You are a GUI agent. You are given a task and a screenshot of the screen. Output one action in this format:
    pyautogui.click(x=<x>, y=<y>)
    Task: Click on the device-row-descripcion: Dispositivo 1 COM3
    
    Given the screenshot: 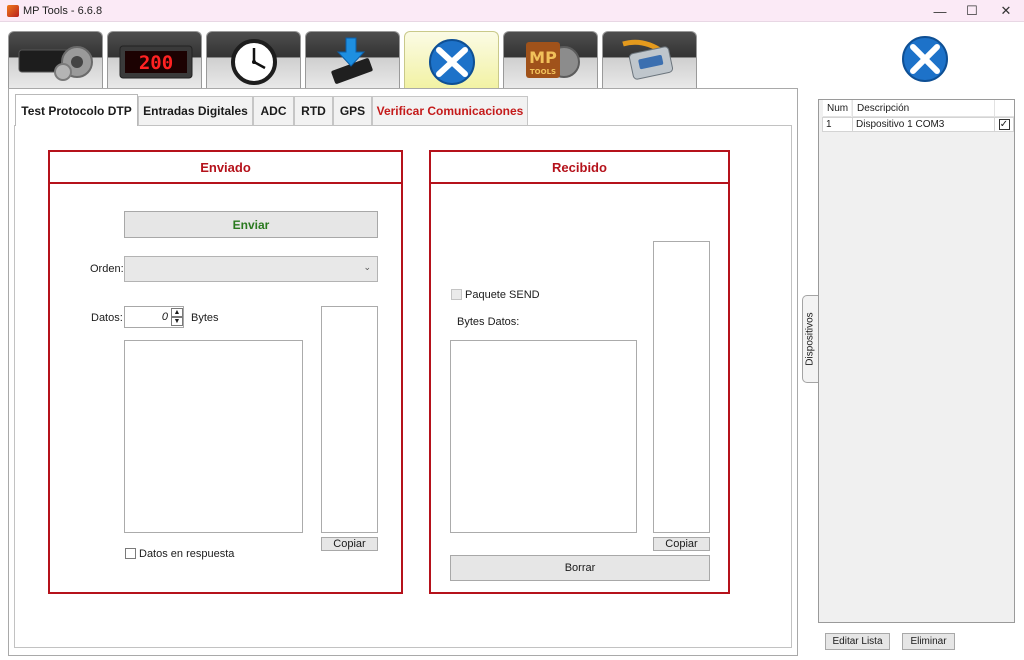 What is the action you would take?
    pyautogui.click(x=923, y=124)
    